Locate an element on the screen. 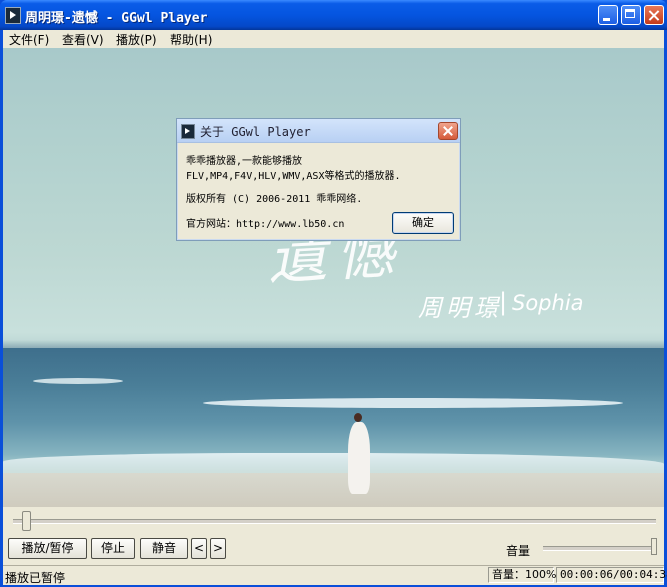 The width and height of the screenshot is (667, 587). next-button: > is located at coordinates (218, 548).